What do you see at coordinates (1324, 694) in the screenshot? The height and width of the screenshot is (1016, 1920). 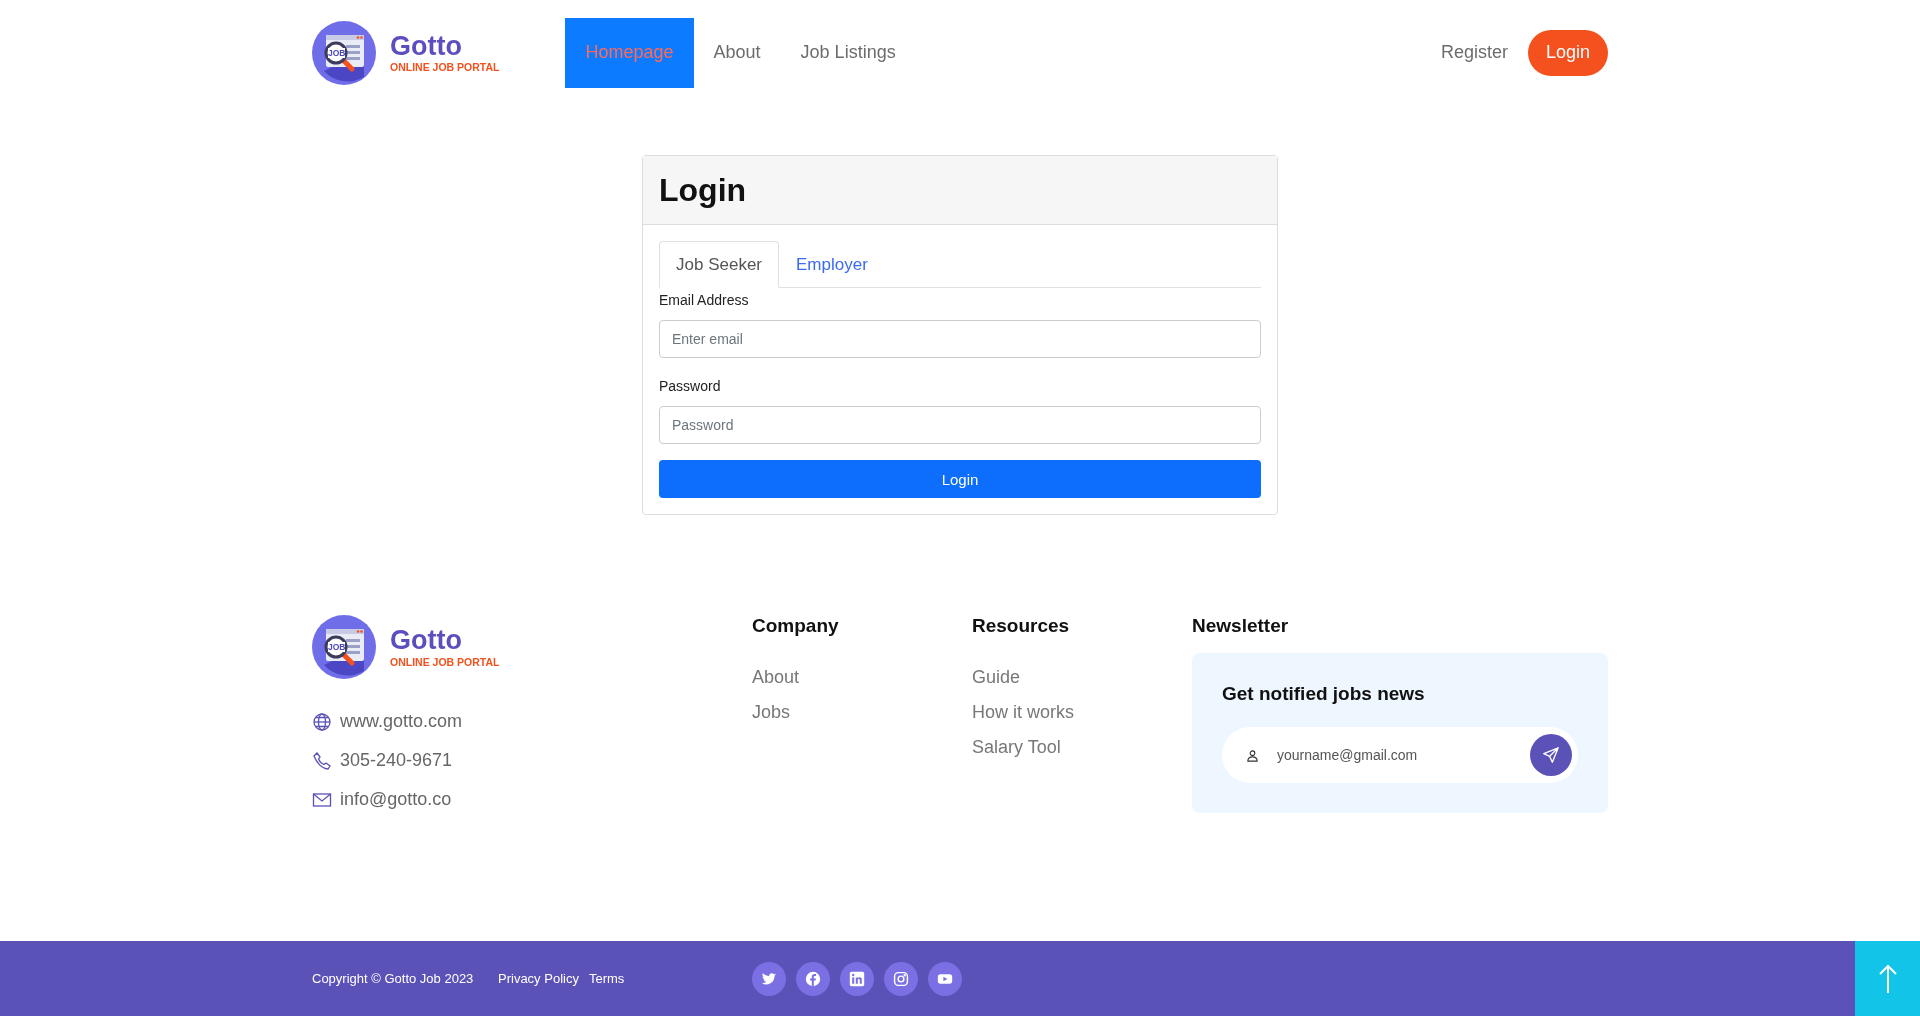 I see `newsletter-heading: Get notified jobs news` at bounding box center [1324, 694].